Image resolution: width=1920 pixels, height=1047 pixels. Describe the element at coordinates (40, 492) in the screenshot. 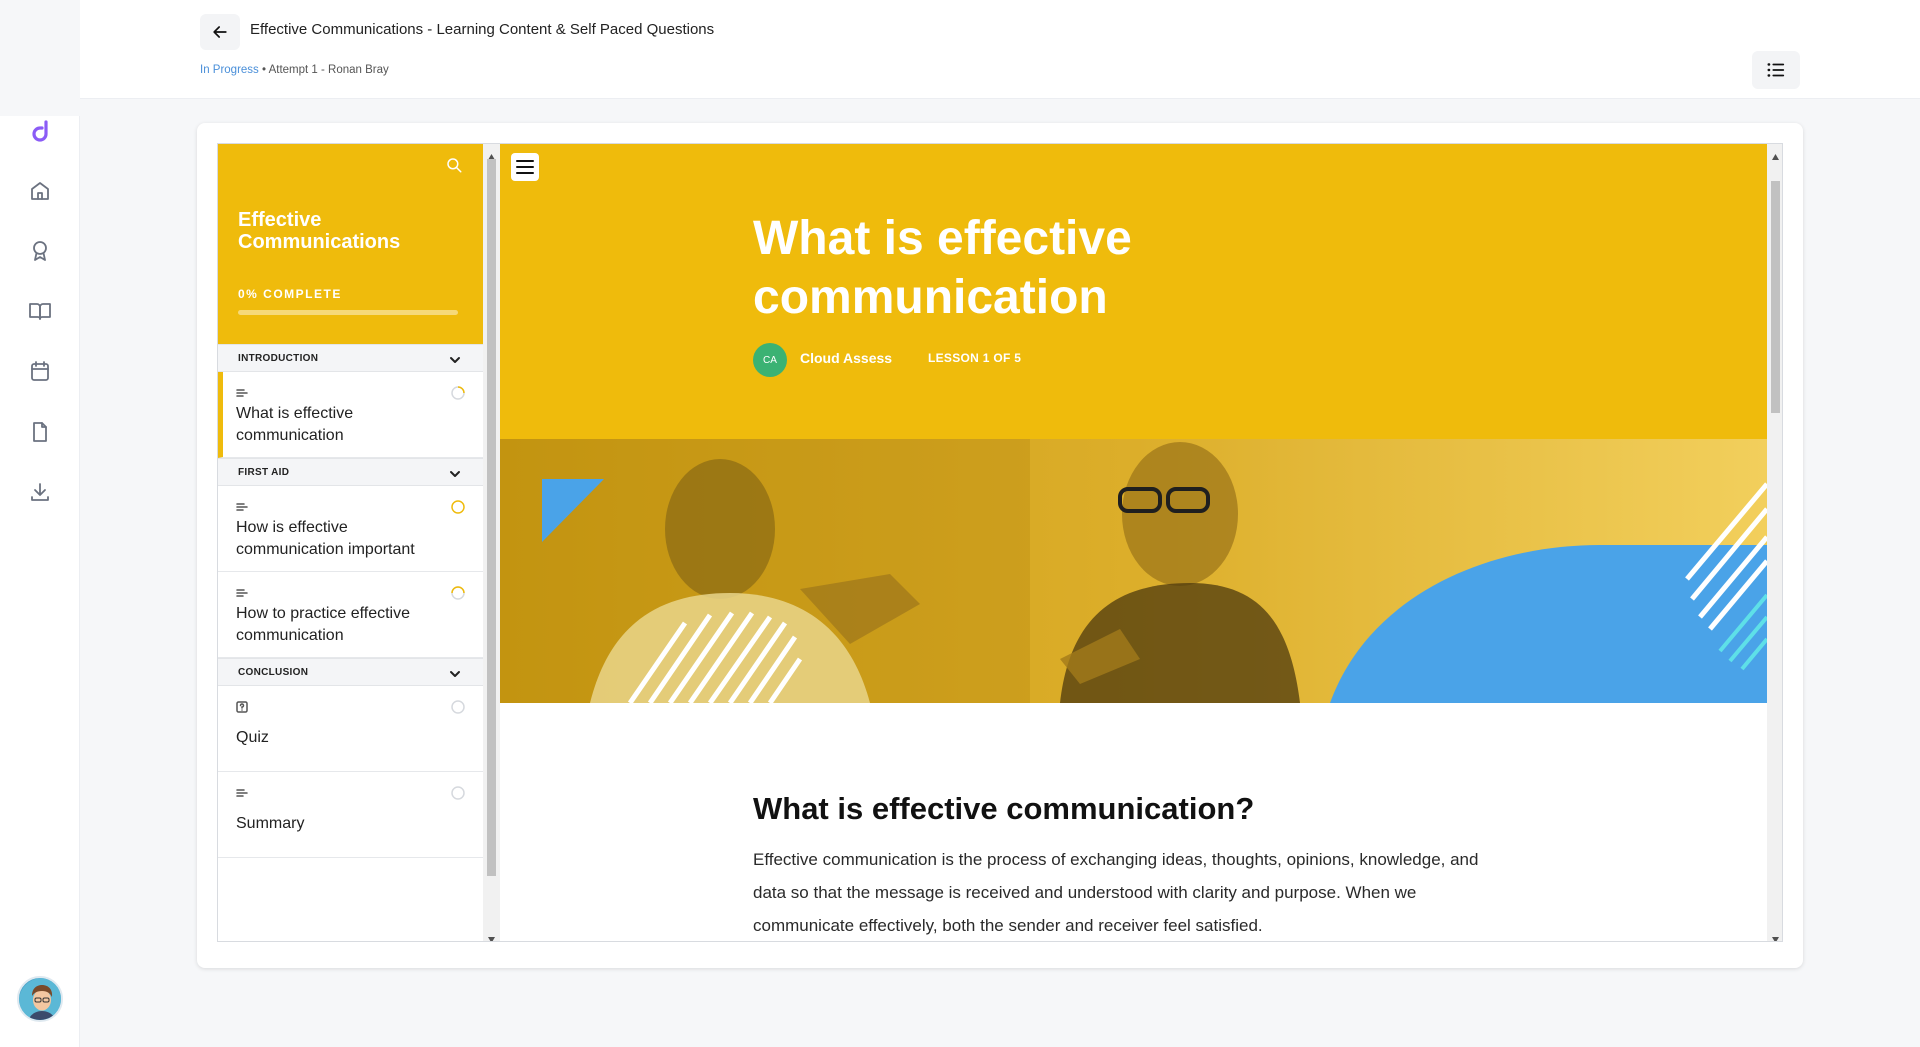

I see `download-icon` at that location.